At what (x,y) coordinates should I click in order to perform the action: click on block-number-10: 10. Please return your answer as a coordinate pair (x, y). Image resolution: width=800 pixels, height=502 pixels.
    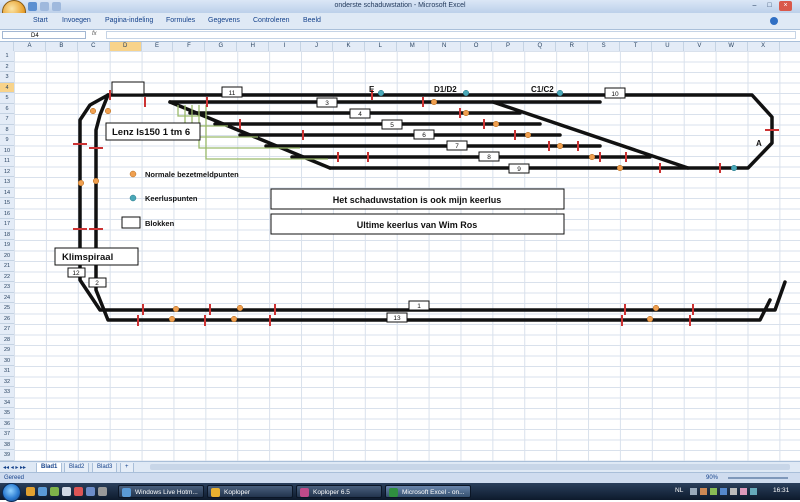
    Looking at the image, I should click on (615, 94).